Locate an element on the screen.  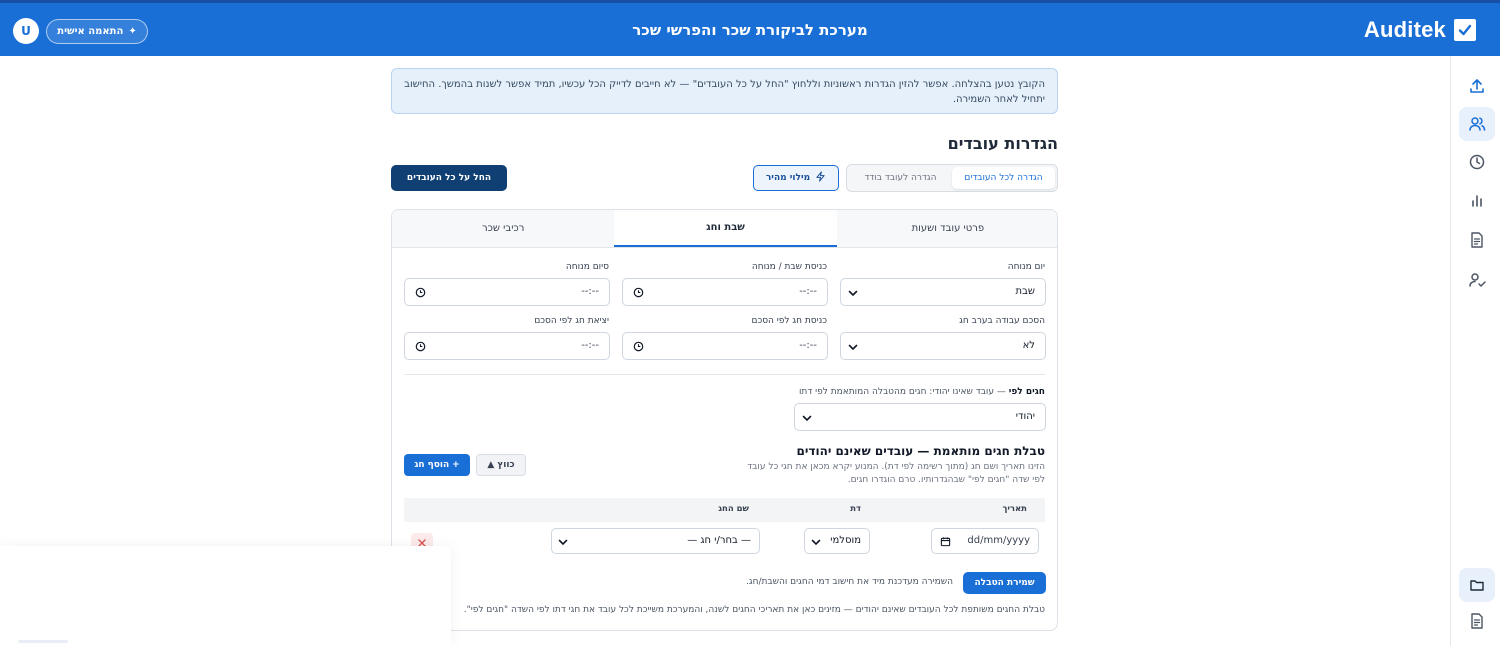
document-icon is located at coordinates (1477, 240).